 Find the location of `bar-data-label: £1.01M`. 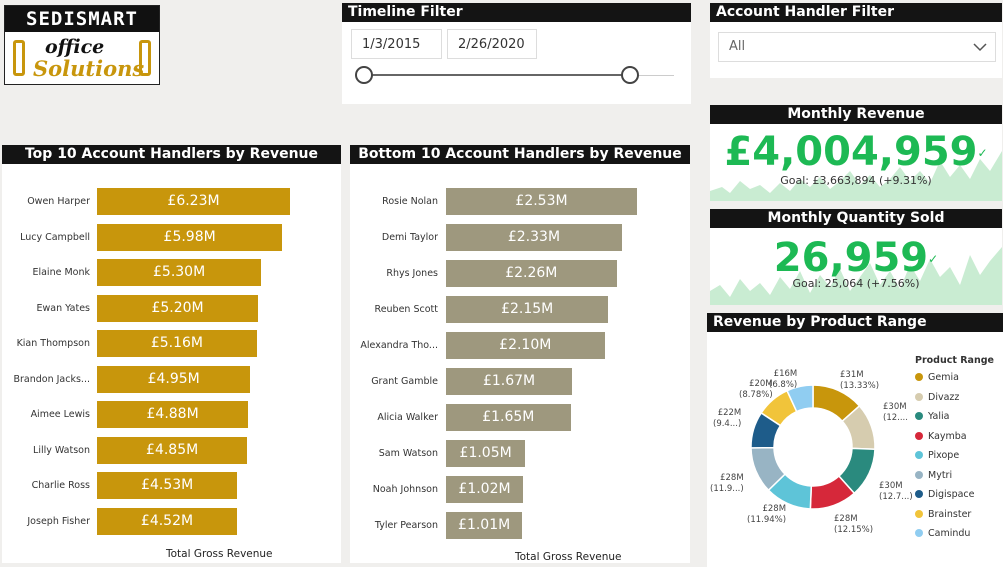

bar-data-label: £1.01M is located at coordinates (484, 525).